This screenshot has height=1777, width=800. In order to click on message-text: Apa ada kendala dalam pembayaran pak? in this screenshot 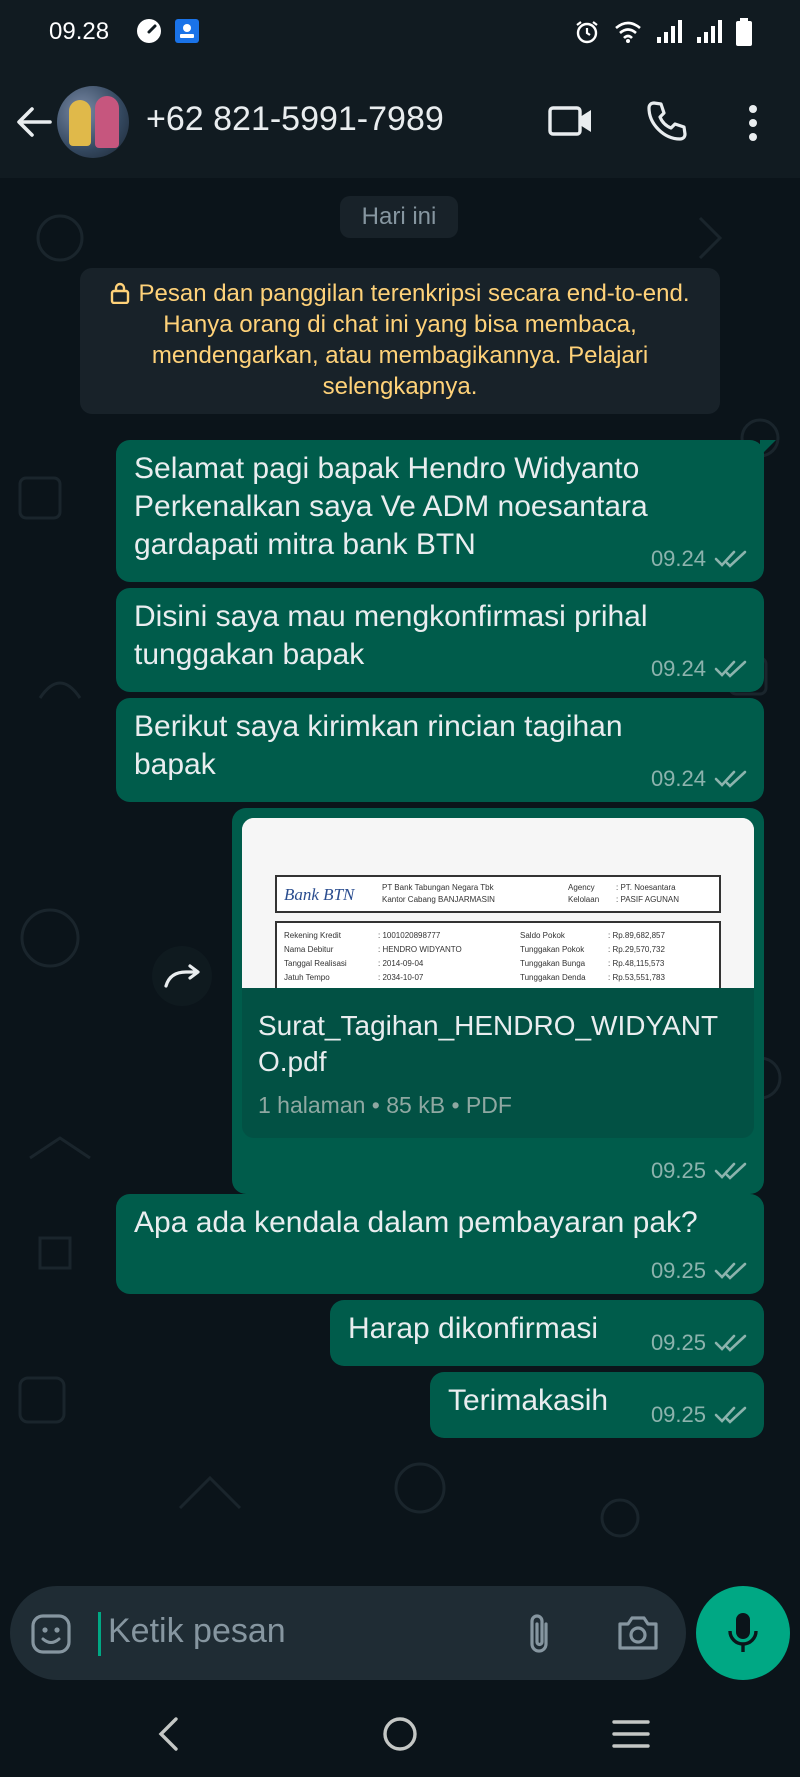, I will do `click(416, 1222)`.